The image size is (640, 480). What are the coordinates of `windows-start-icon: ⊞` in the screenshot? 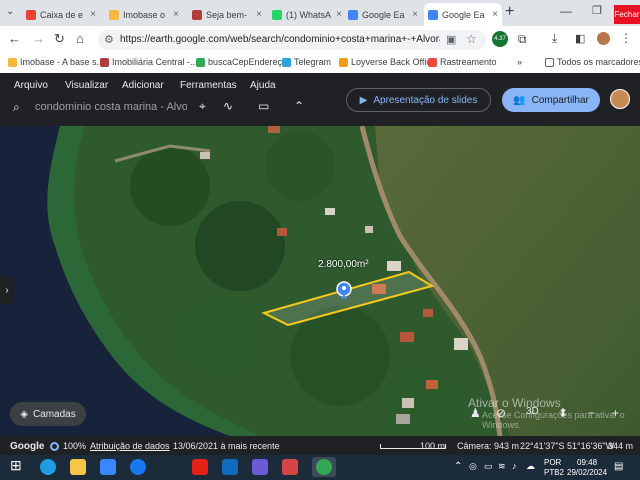 It's located at (18, 465).